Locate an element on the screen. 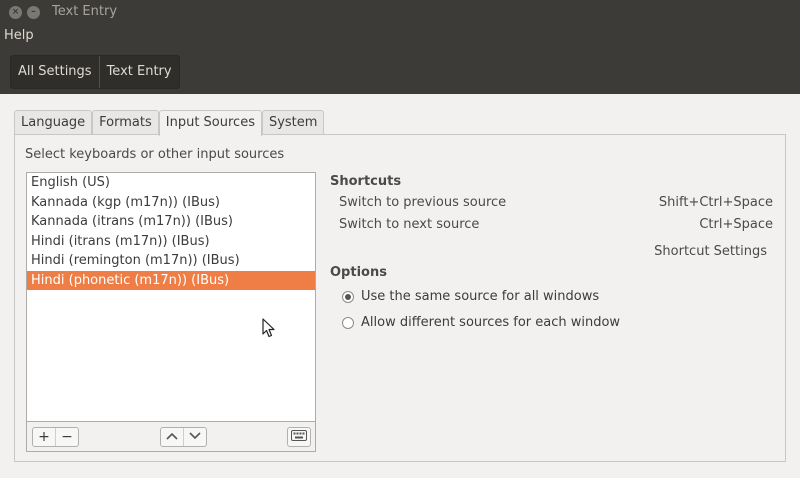 This screenshot has width=800, height=478. list-item: English (US) is located at coordinates (171, 183).